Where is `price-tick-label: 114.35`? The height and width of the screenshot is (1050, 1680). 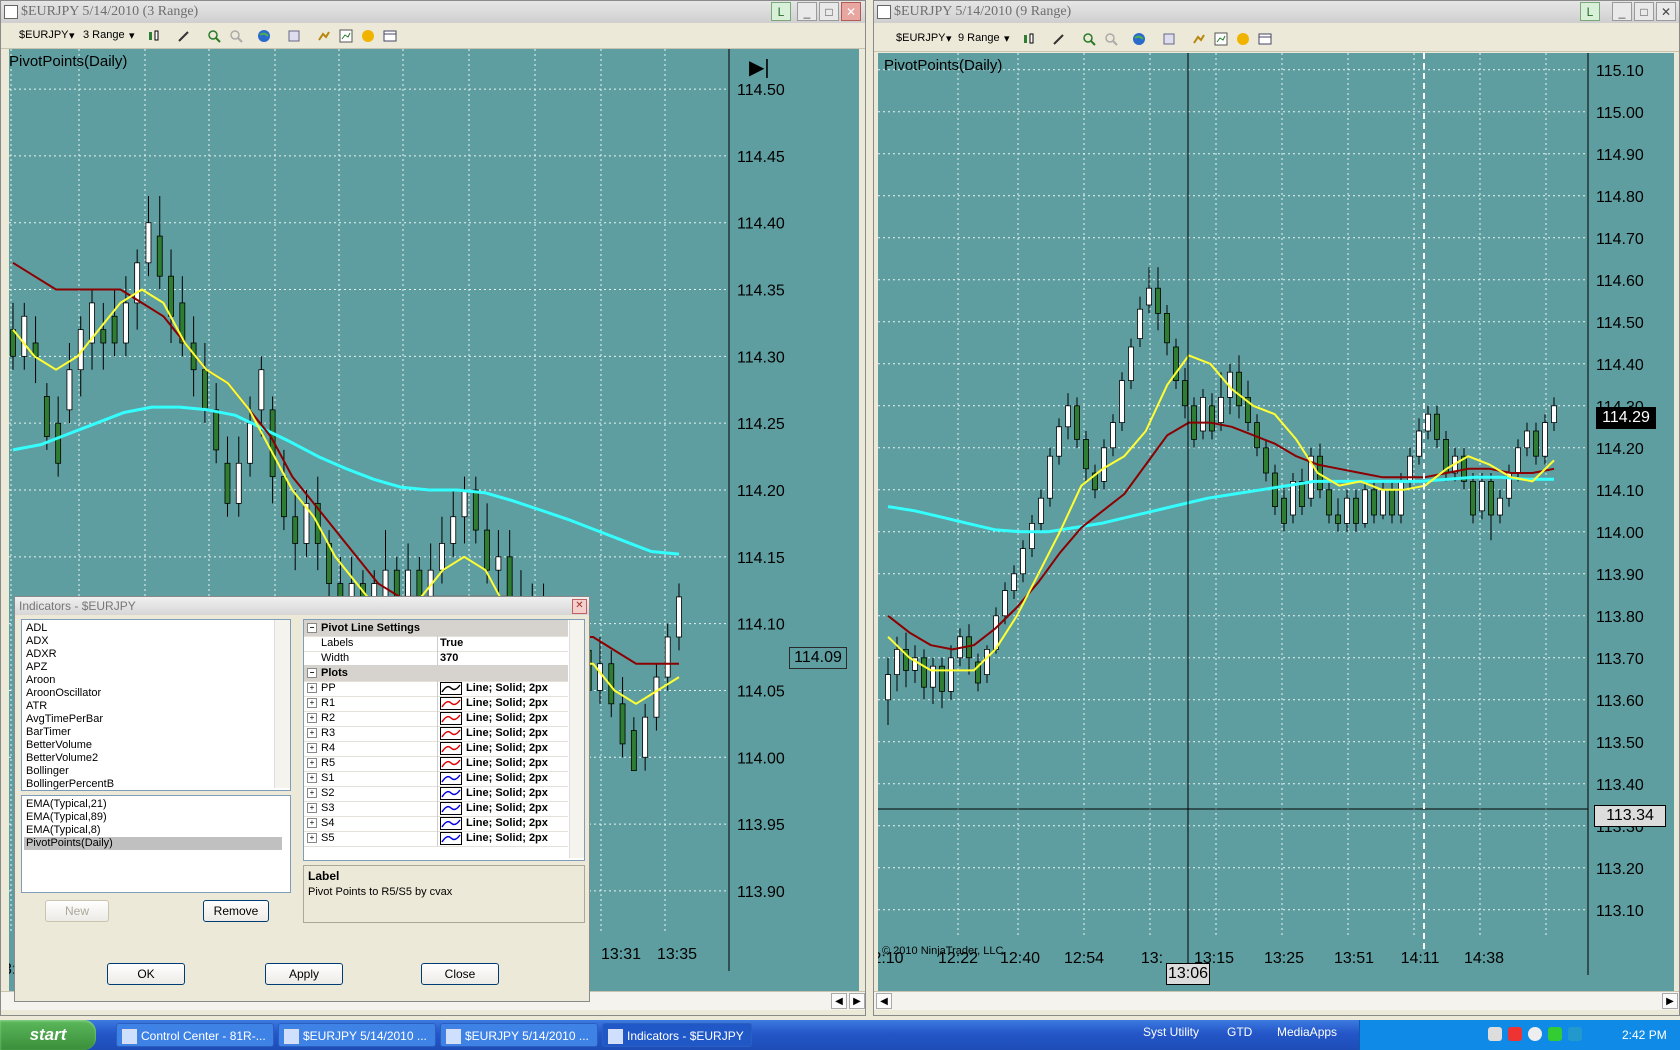
price-tick-label: 114.35 is located at coordinates (761, 291).